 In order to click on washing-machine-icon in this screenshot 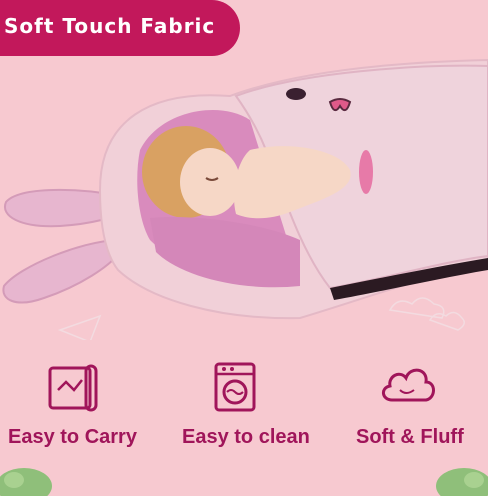, I will do `click(235, 387)`.